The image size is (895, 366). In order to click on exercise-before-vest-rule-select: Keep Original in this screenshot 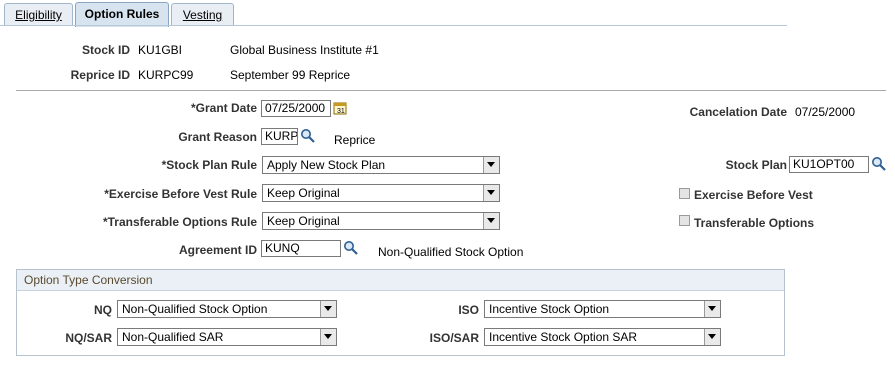, I will do `click(381, 193)`.